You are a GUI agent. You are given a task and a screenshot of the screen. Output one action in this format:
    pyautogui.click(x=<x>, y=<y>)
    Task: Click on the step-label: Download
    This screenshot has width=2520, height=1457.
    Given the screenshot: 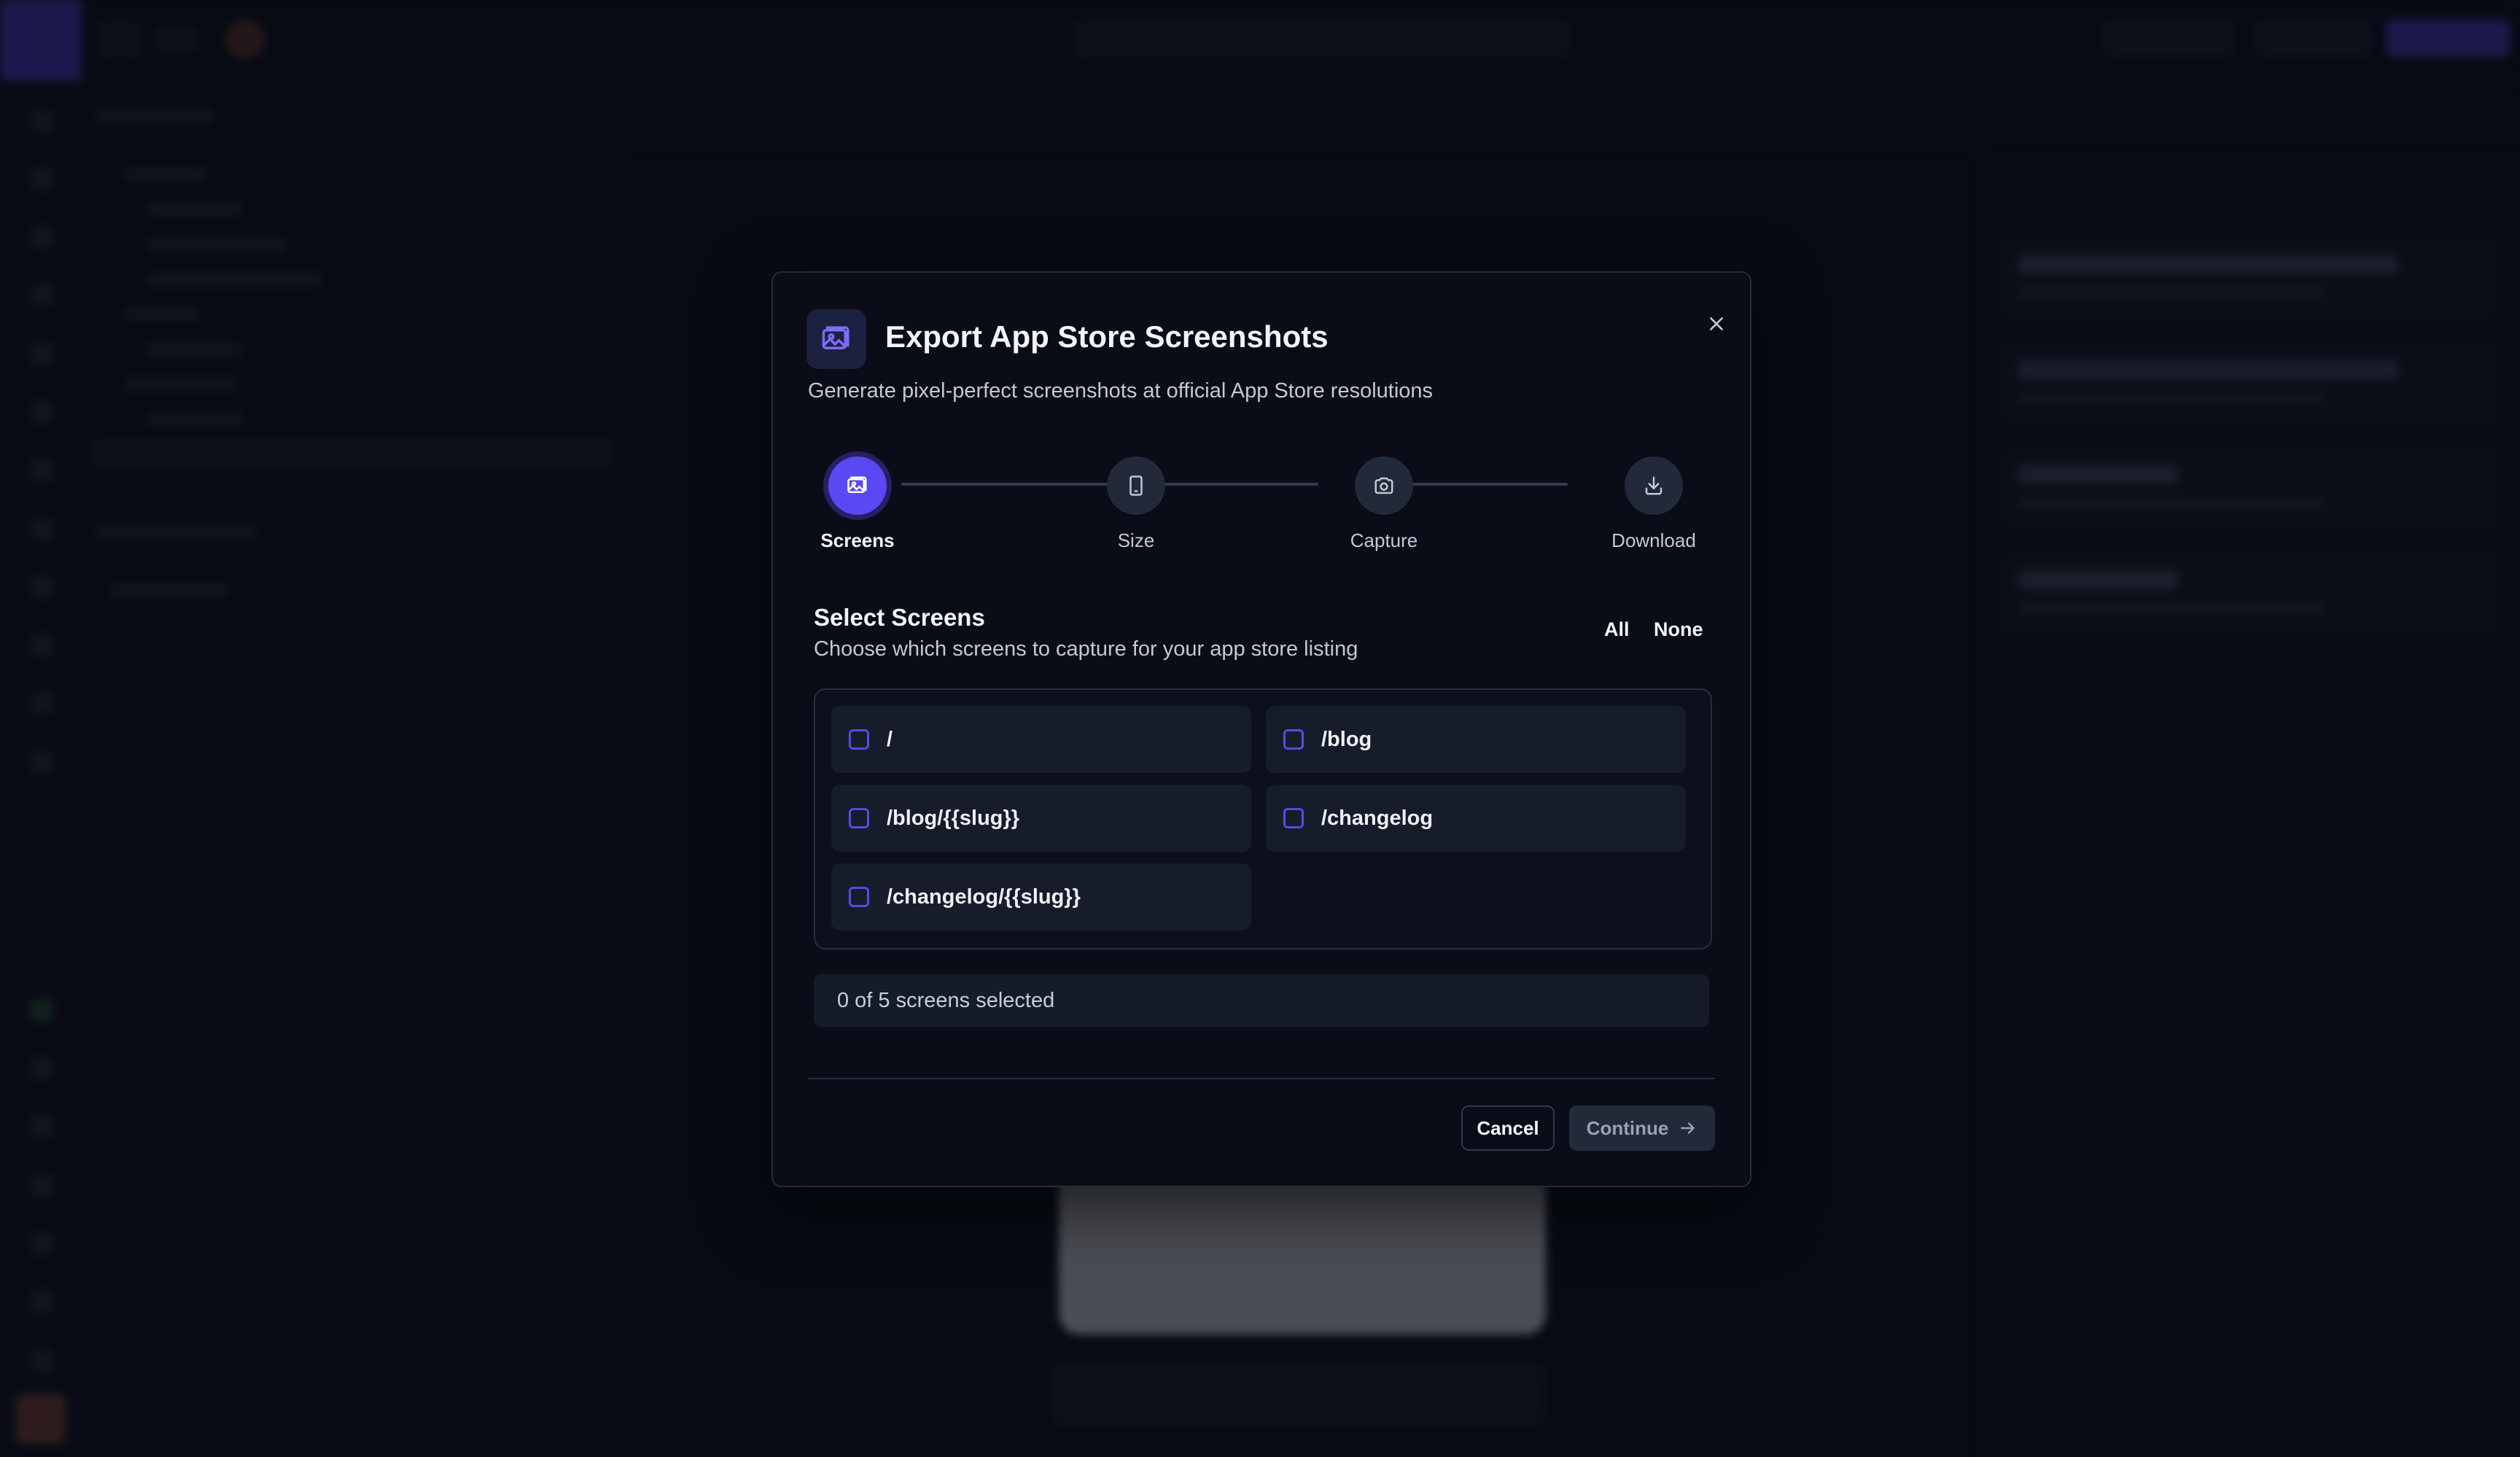 What is the action you would take?
    pyautogui.click(x=1653, y=540)
    